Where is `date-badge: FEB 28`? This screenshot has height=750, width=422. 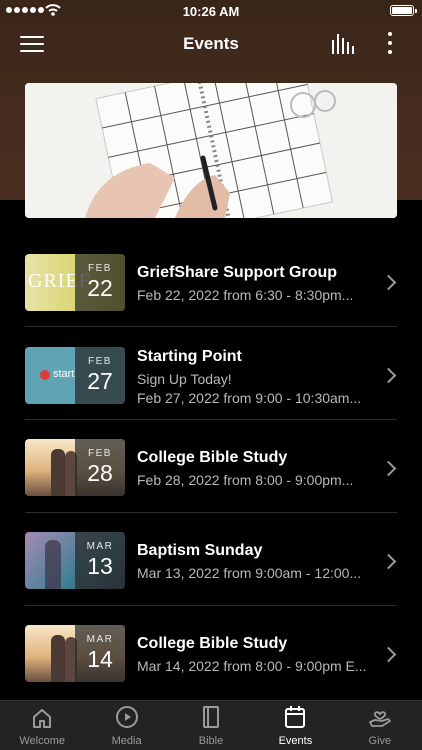
date-badge: FEB 28 is located at coordinates (100, 467).